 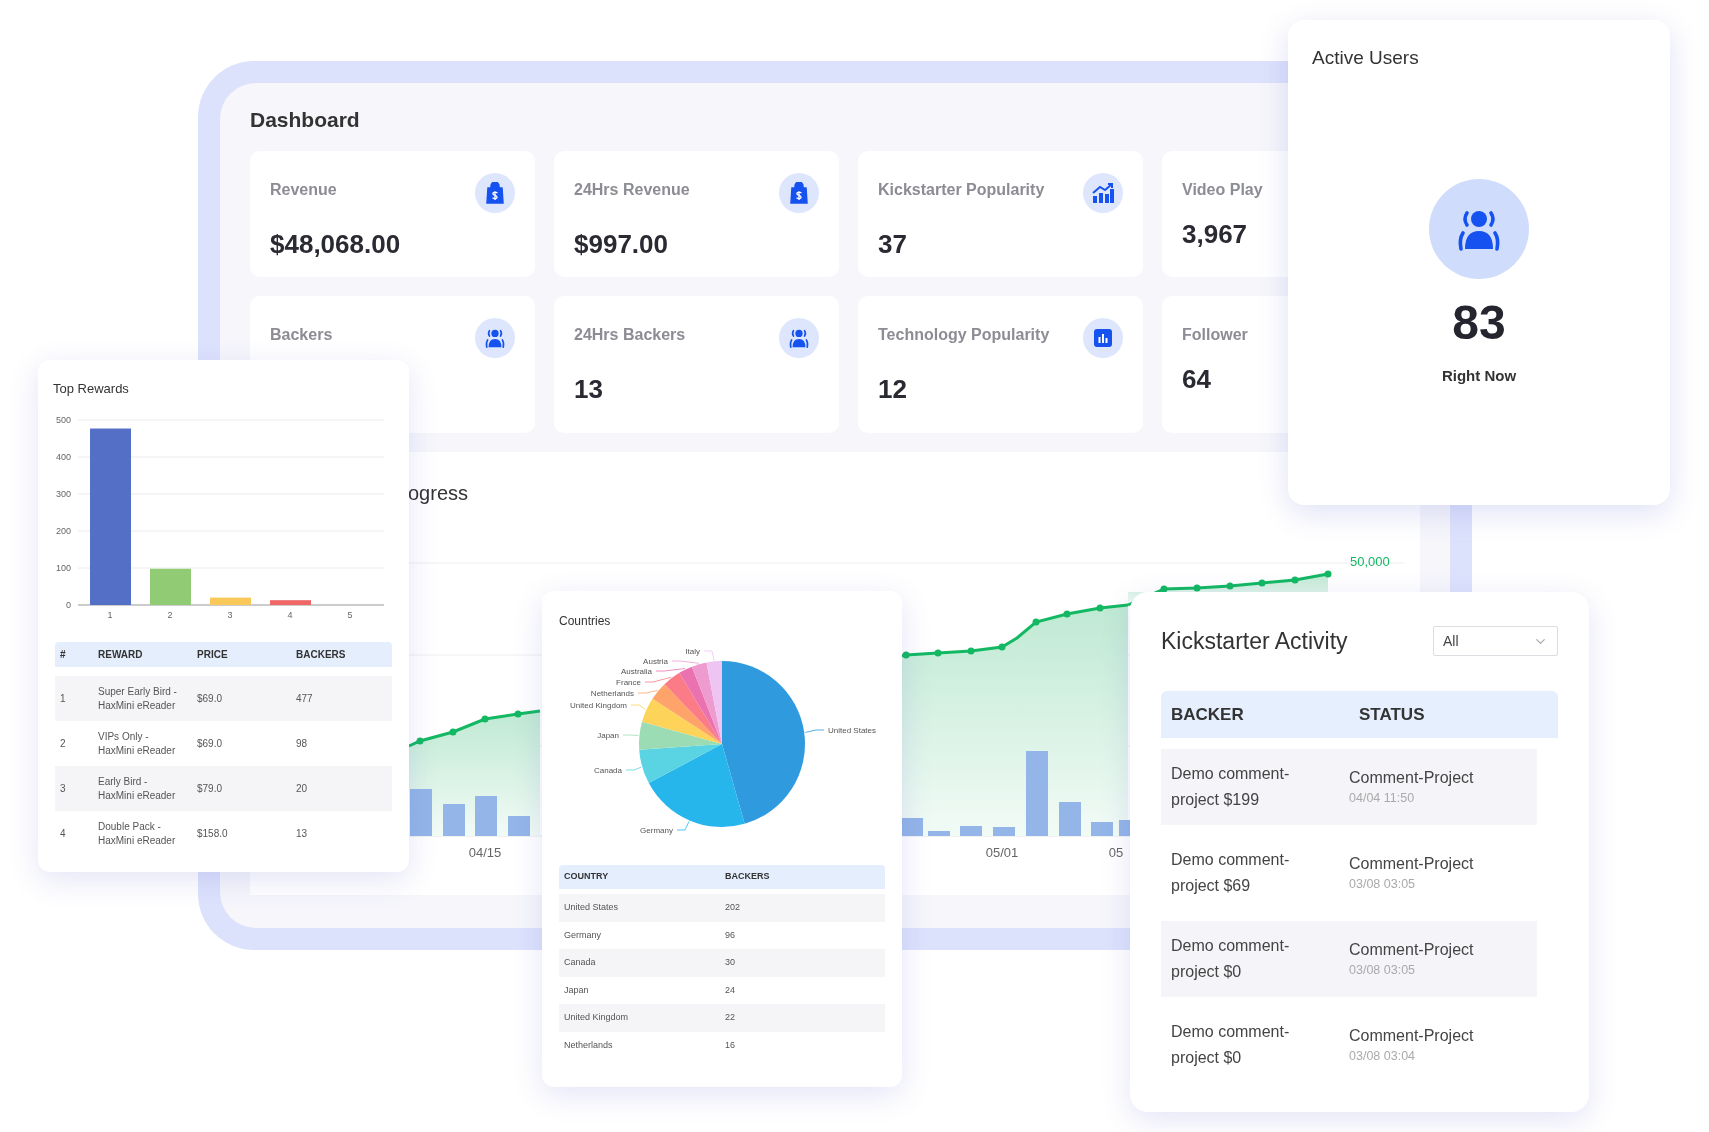 What do you see at coordinates (730, 962) in the screenshot?
I see `table-cell-text: 30` at bounding box center [730, 962].